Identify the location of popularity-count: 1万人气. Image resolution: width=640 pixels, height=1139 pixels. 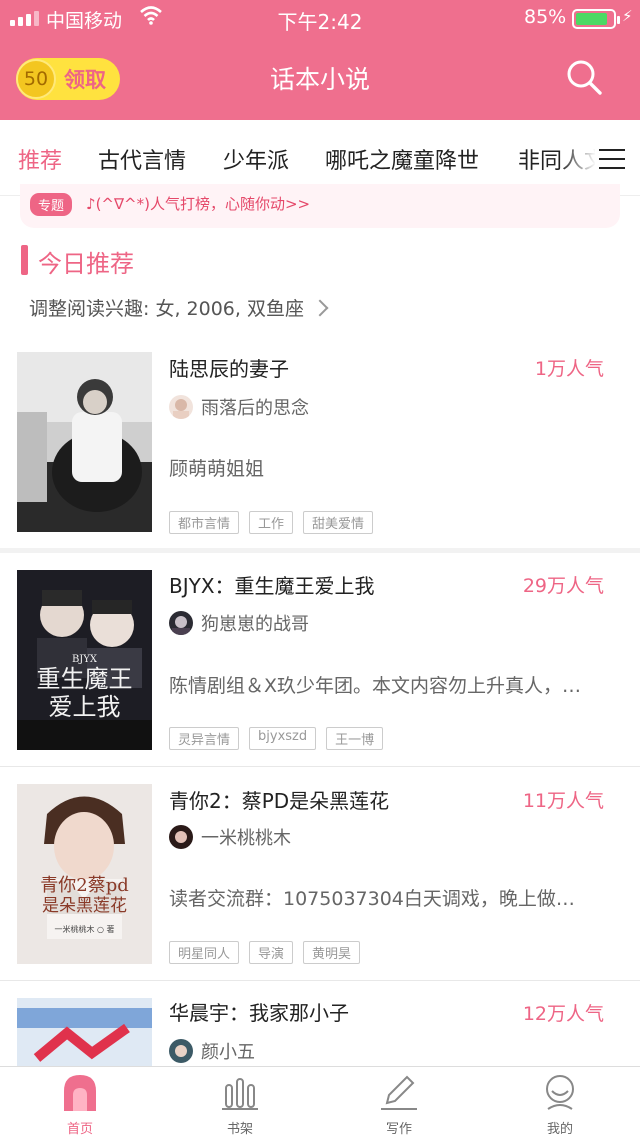
(569, 369).